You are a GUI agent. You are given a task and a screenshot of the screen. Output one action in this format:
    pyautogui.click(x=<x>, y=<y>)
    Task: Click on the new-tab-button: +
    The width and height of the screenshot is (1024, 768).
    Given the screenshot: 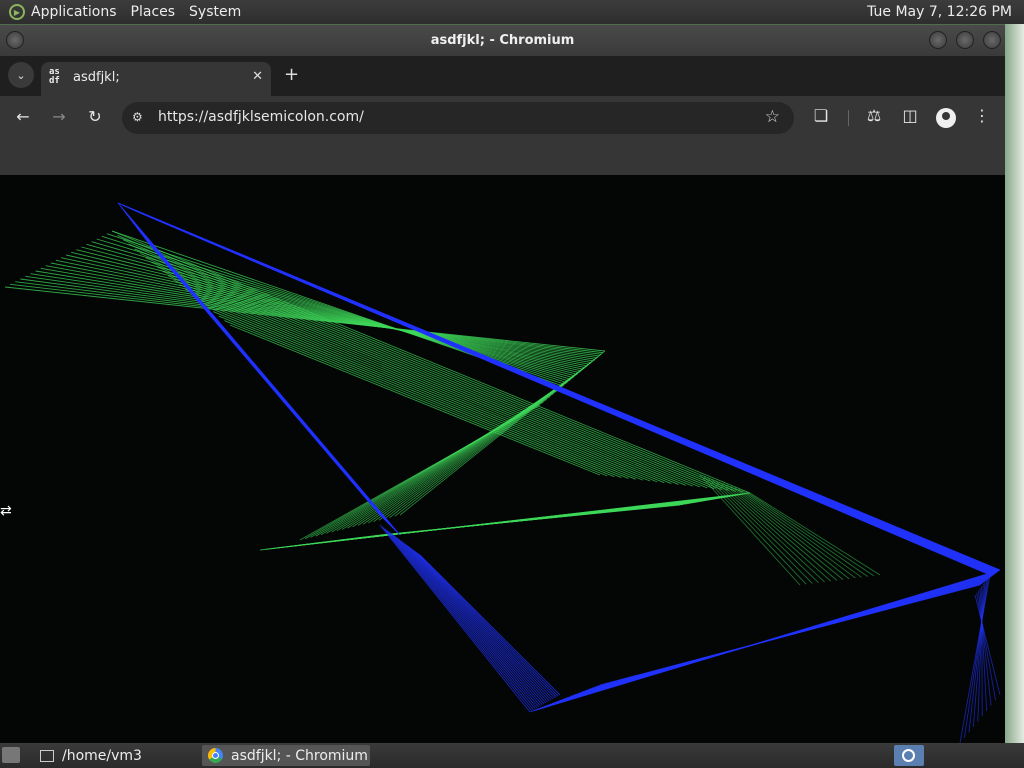 What is the action you would take?
    pyautogui.click(x=291, y=74)
    